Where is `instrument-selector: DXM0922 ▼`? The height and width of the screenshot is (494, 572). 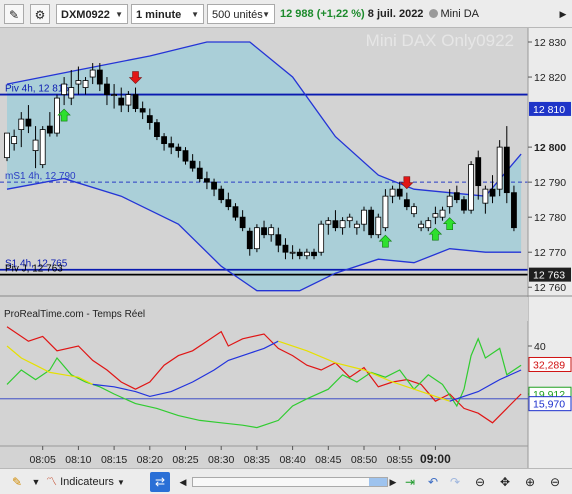
instrument-selector: DXM0922 ▼ is located at coordinates (92, 14).